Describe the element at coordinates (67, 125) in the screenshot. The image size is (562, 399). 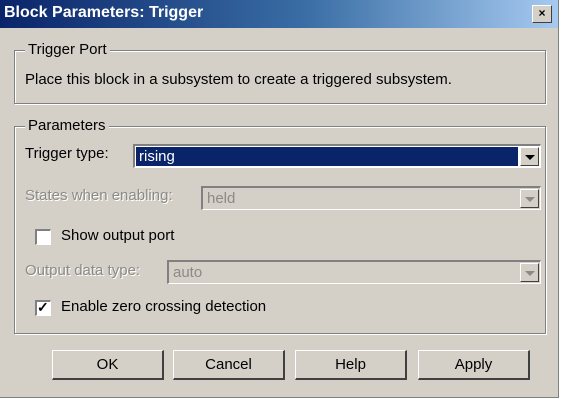
I see `parameters-group-label: Parameters` at that location.